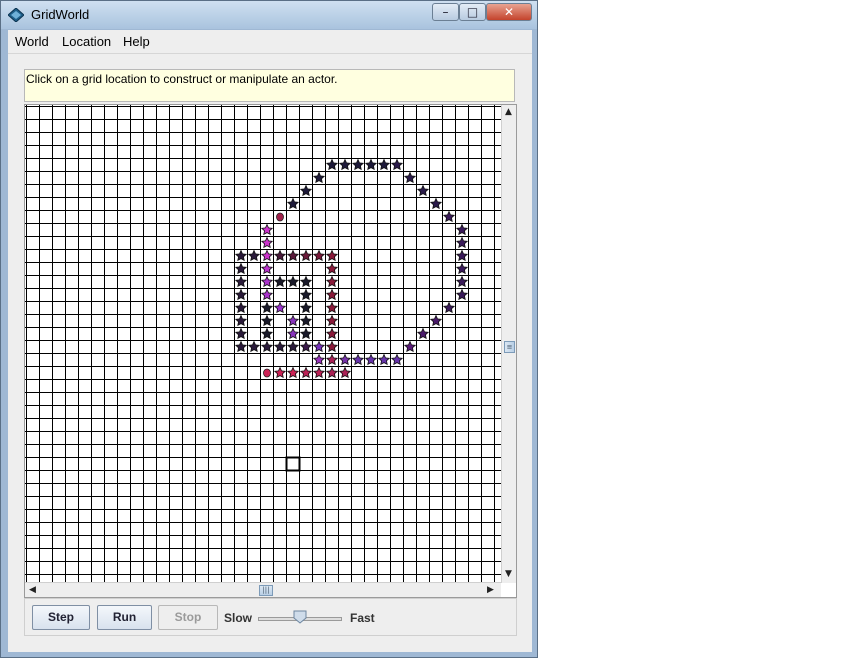 The width and height of the screenshot is (864, 660). I want to click on horizontal-scroll-thumb: |||, so click(266, 590).